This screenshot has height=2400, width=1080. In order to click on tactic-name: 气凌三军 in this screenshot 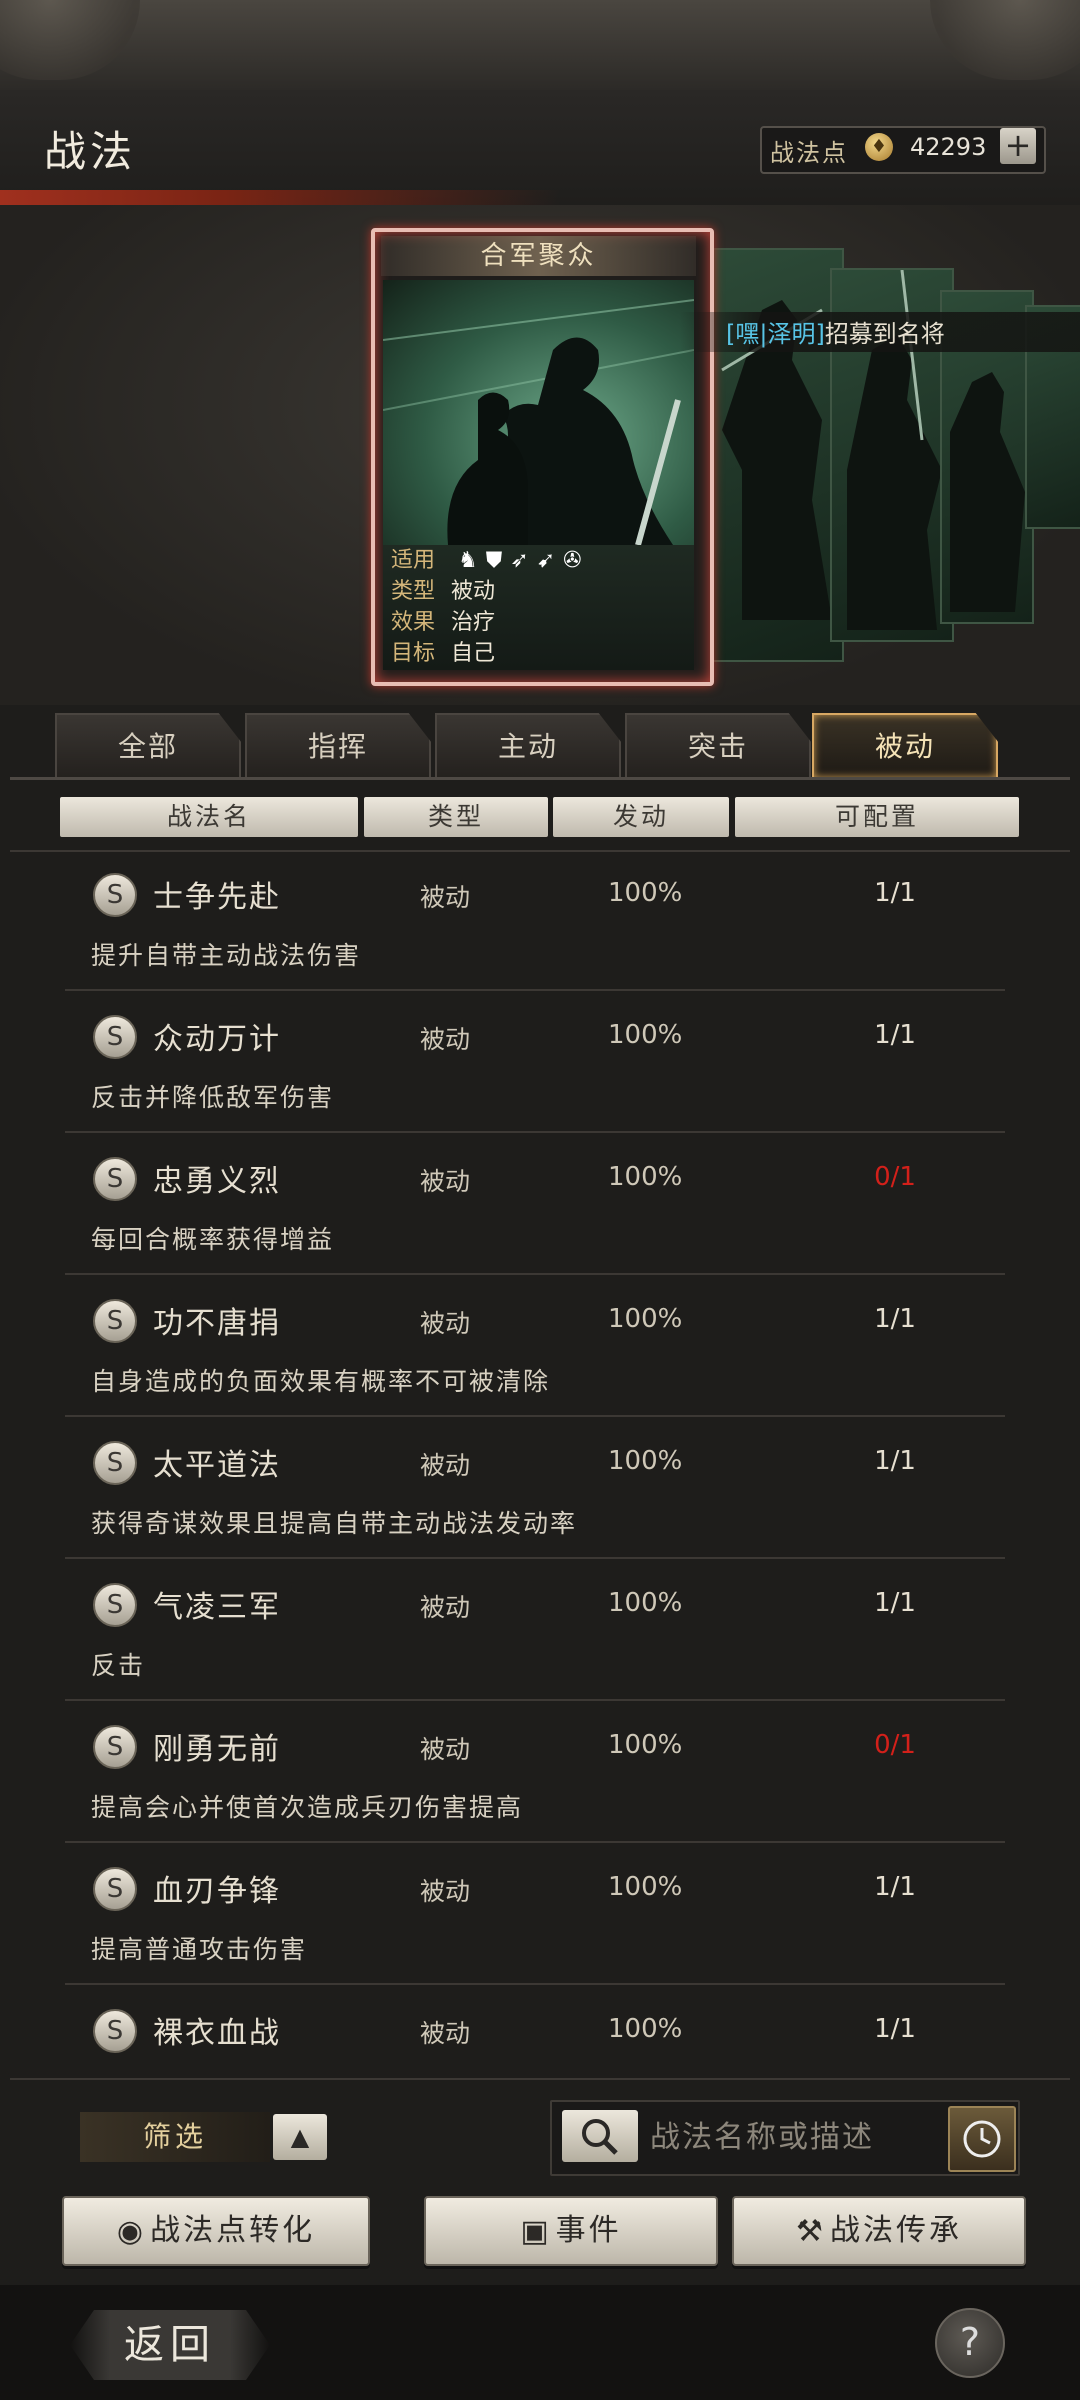, I will do `click(217, 1607)`.